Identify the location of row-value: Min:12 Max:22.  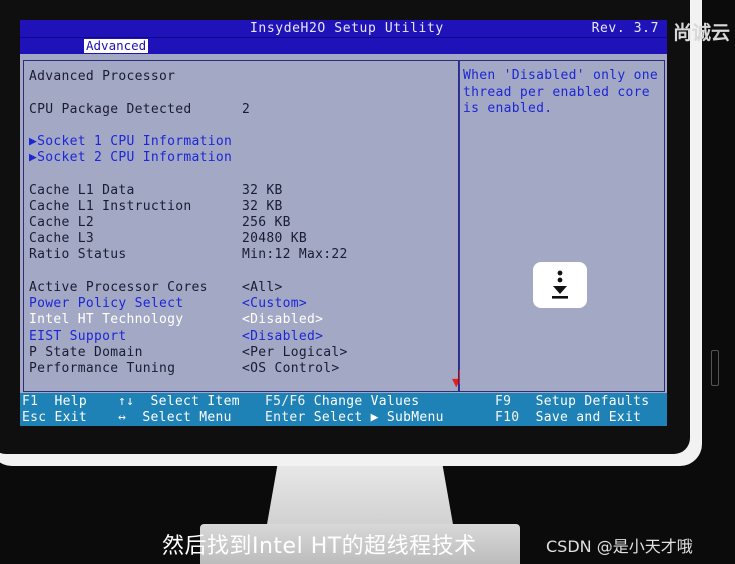
(295, 254).